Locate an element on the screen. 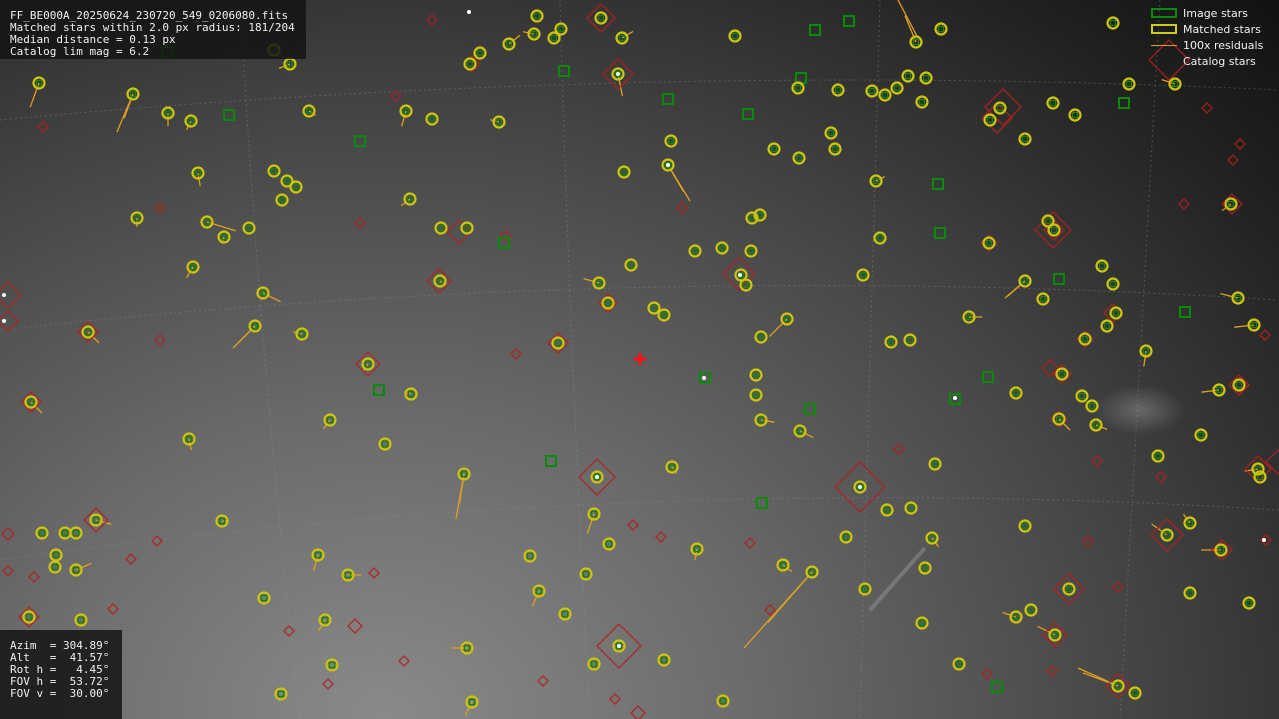  matched-star-swatch is located at coordinates (1164, 29).